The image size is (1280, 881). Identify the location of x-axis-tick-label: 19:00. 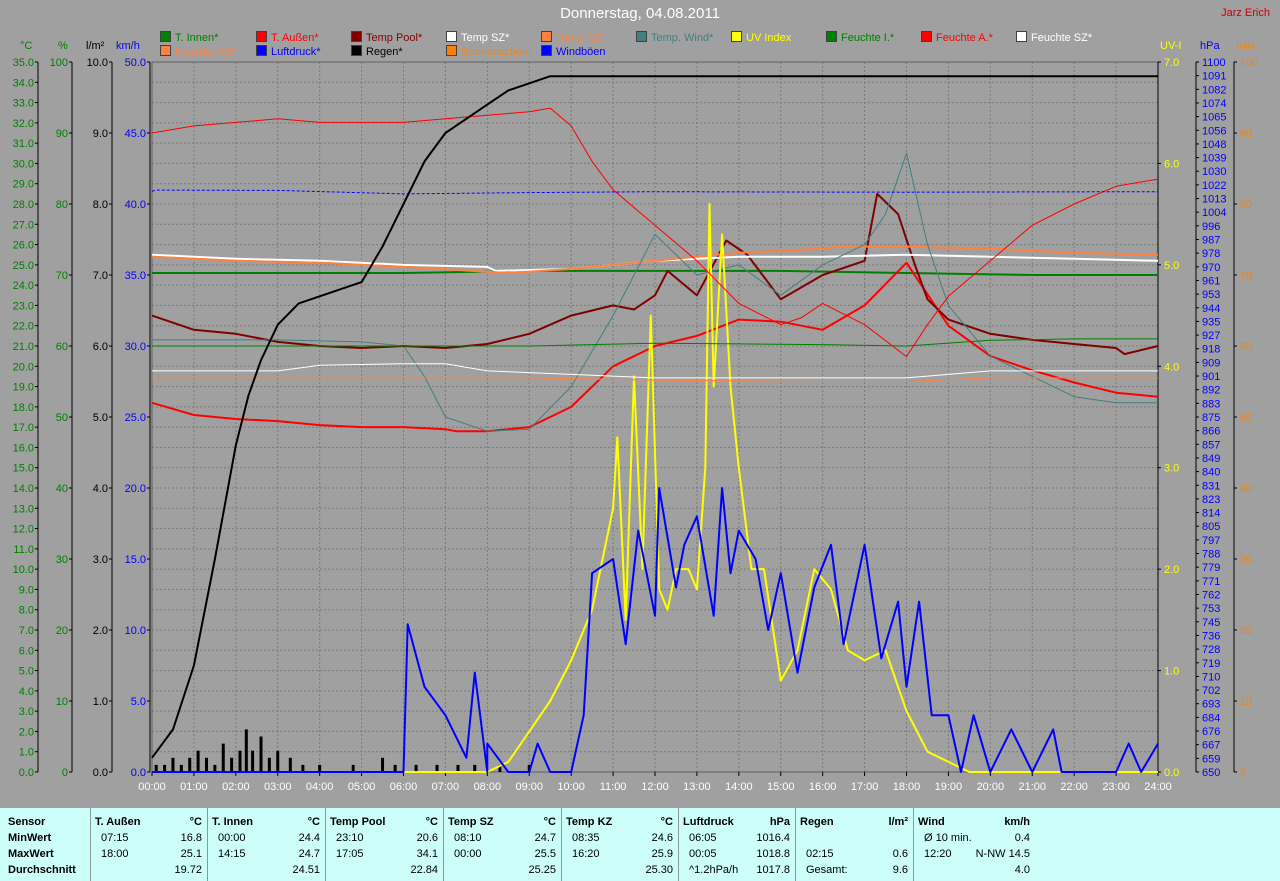
(949, 787).